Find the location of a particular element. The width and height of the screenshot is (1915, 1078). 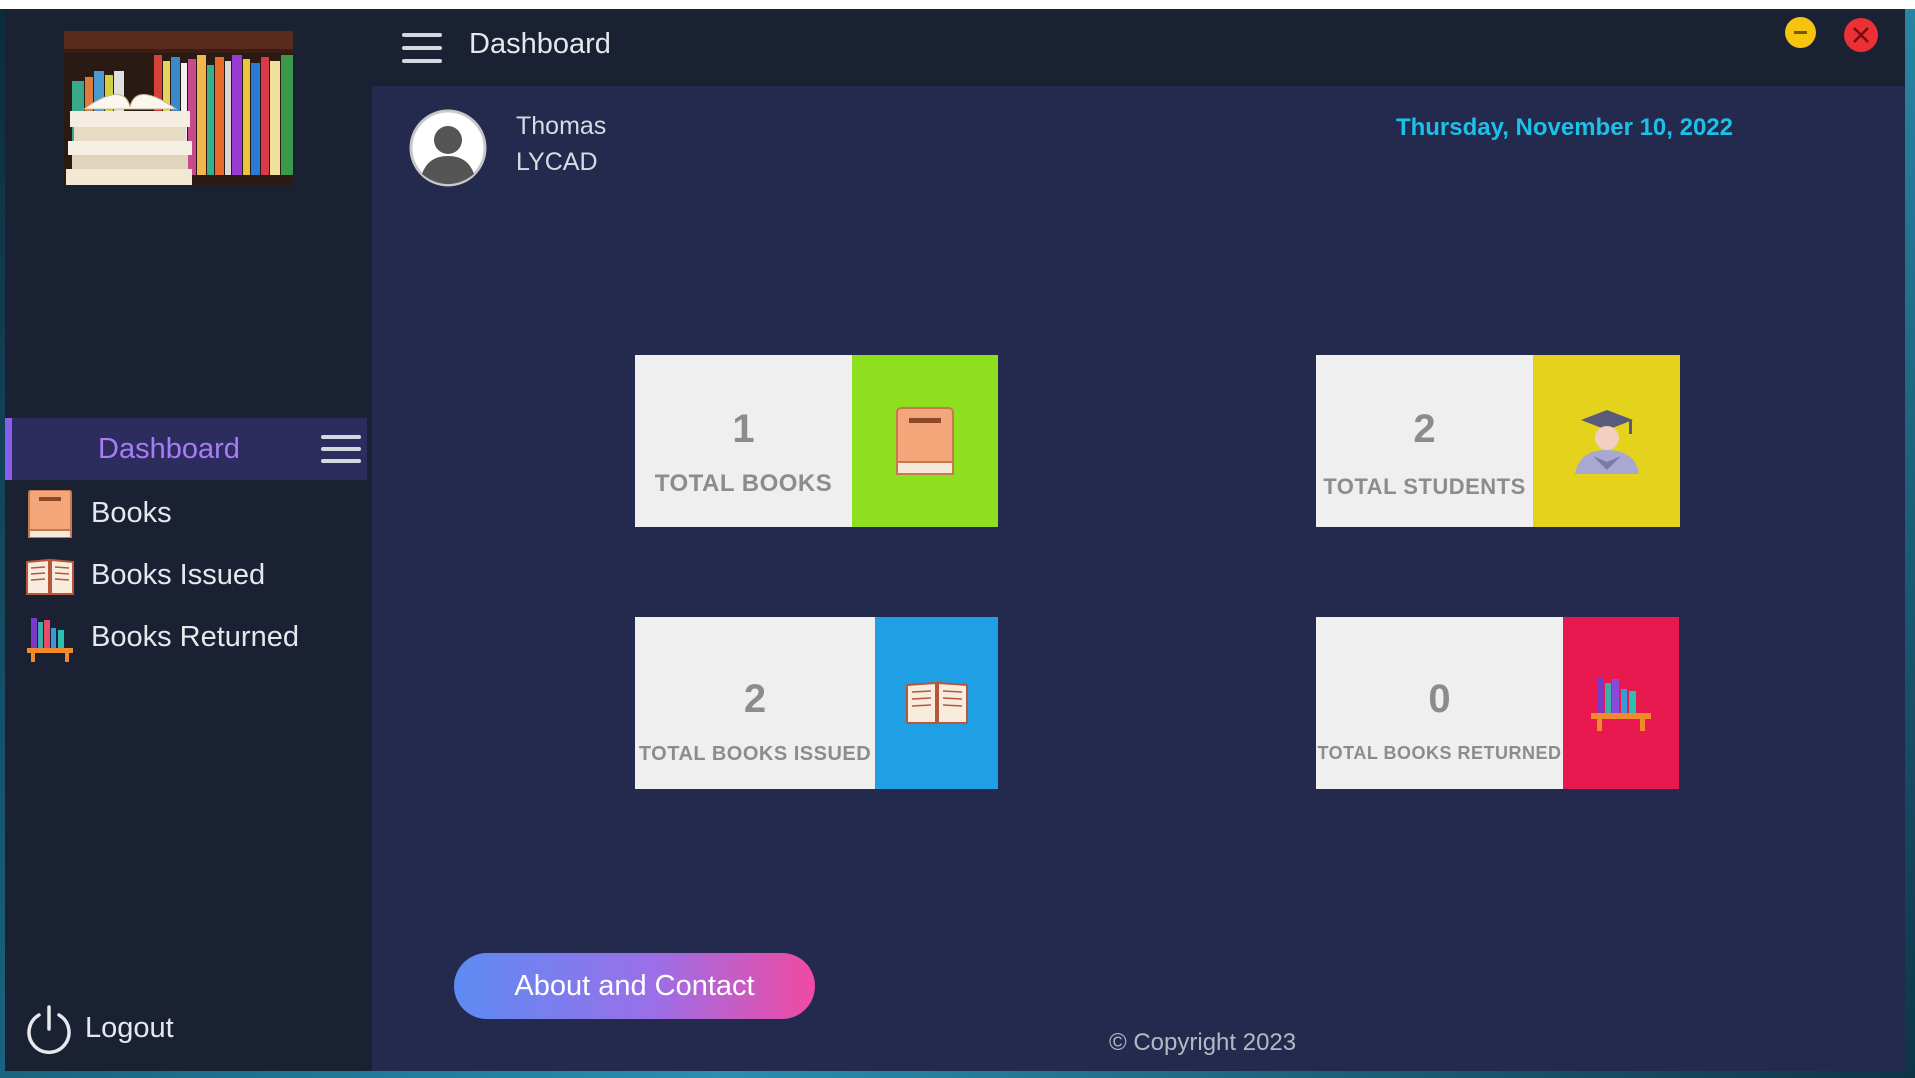

user-avatar-icon is located at coordinates (448, 148).